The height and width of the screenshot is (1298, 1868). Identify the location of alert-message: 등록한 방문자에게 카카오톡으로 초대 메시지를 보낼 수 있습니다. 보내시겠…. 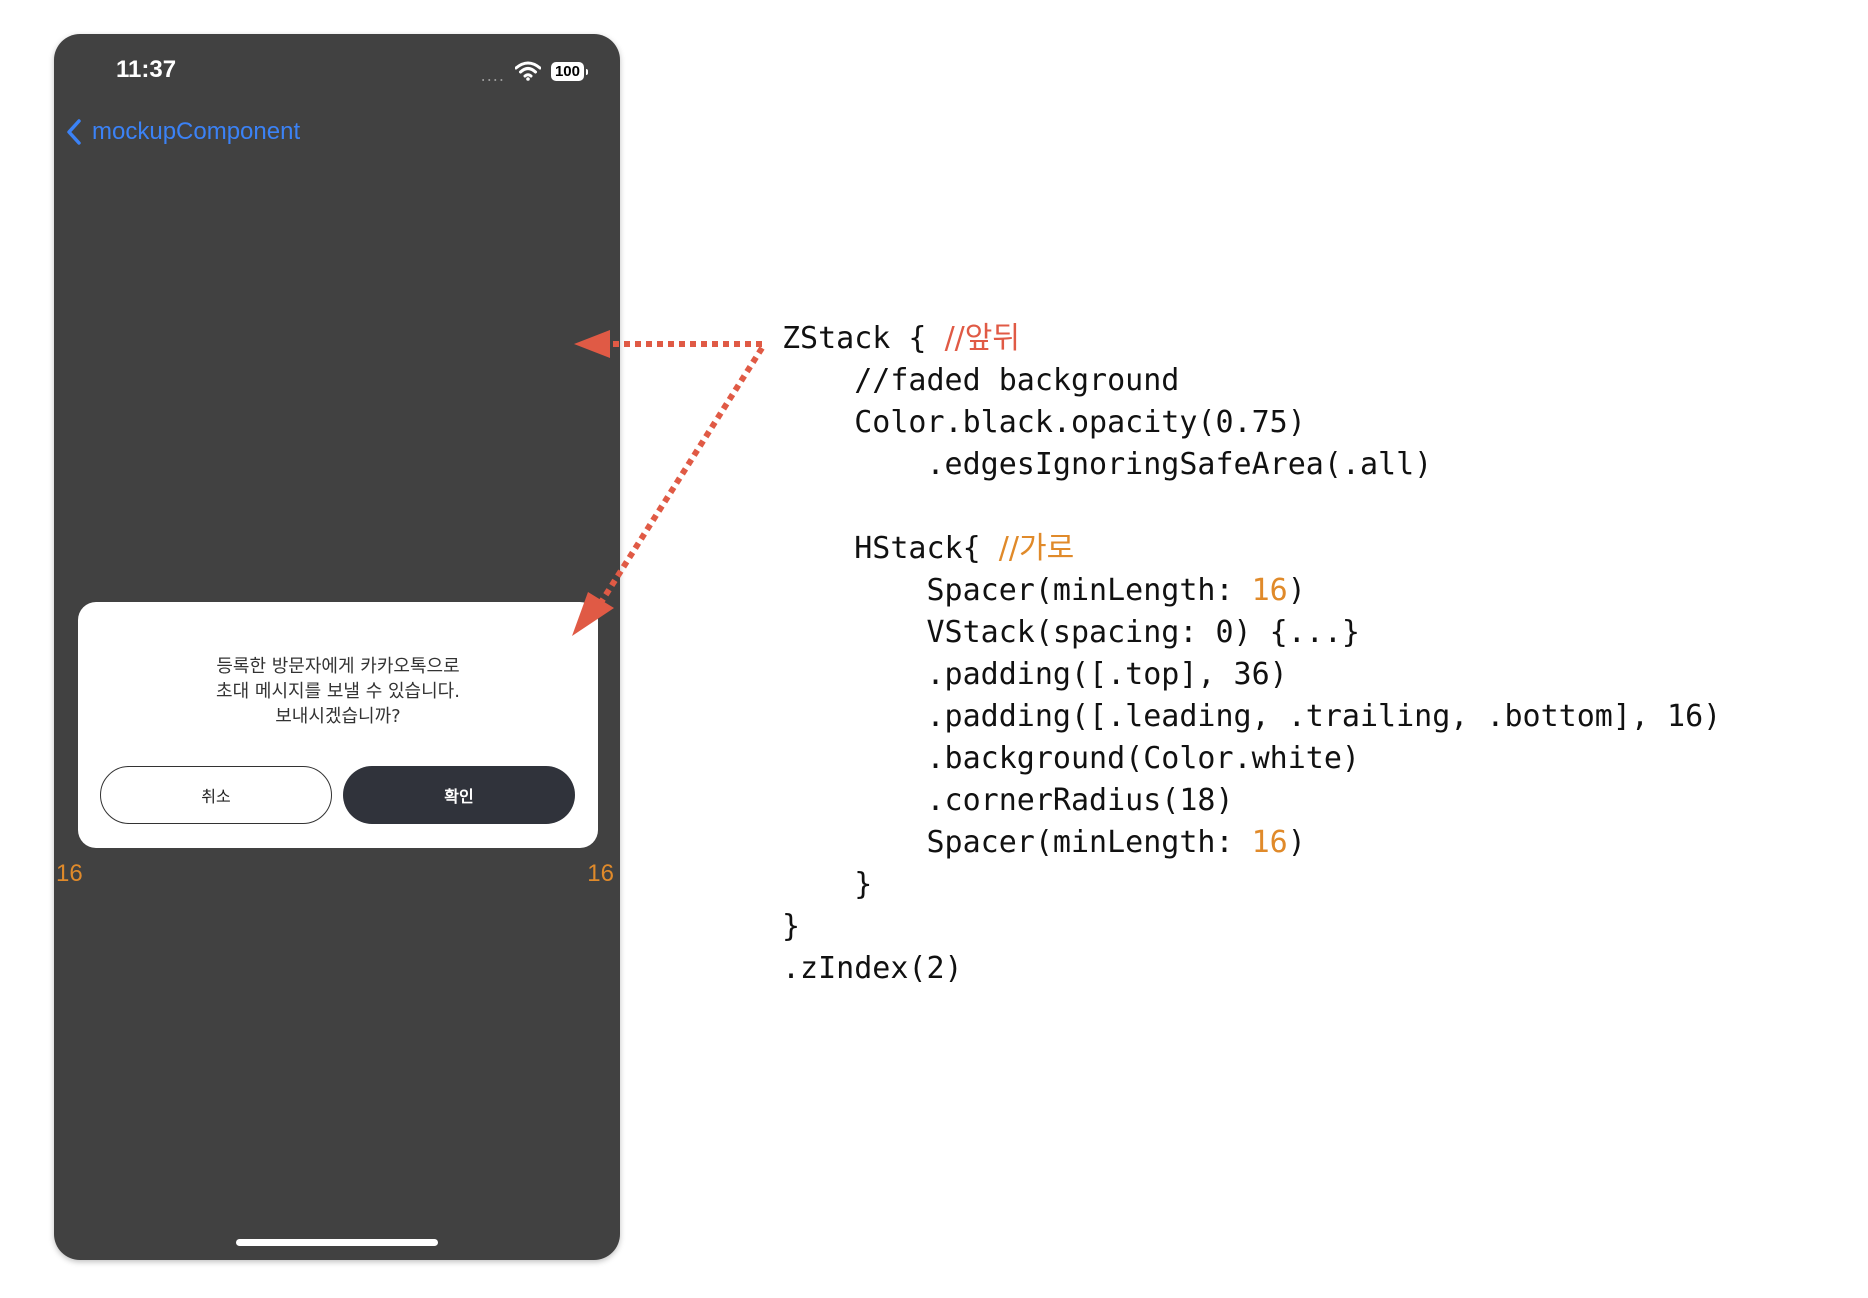
(338, 691).